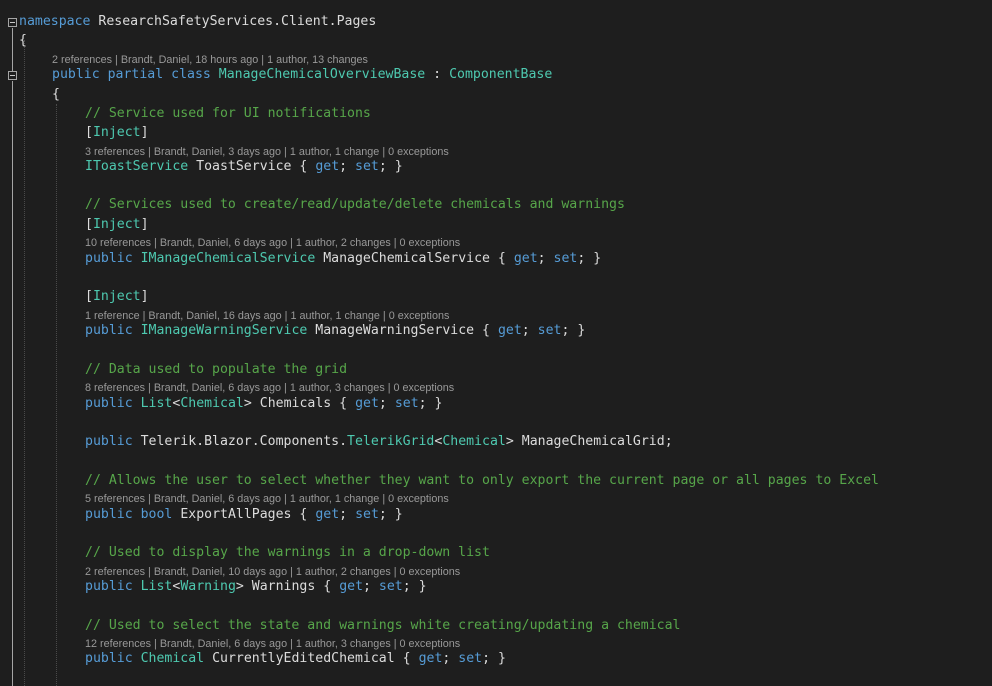 The image size is (992, 686). I want to click on keyword: namespace, so click(55, 21).